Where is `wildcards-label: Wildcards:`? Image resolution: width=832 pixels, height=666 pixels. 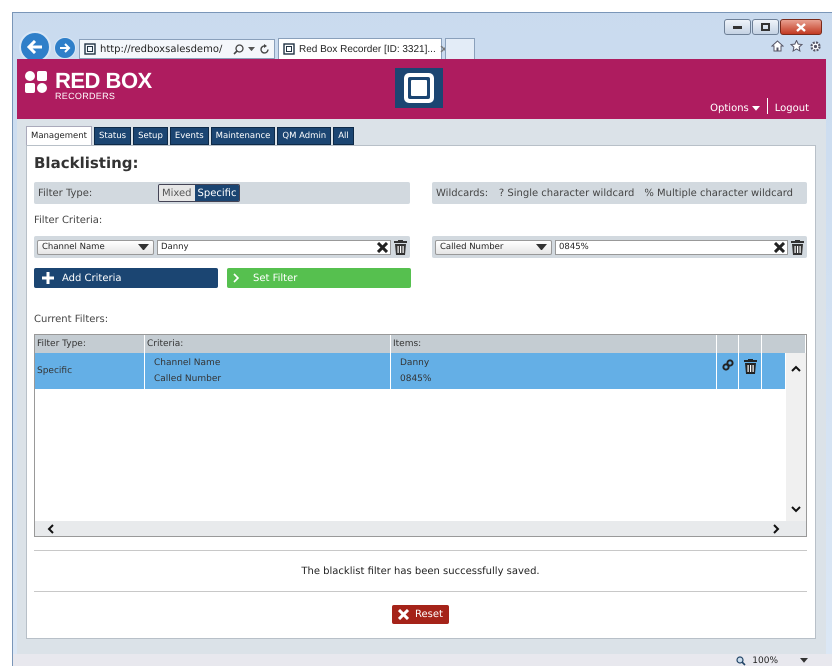 wildcards-label: Wildcards: is located at coordinates (463, 193).